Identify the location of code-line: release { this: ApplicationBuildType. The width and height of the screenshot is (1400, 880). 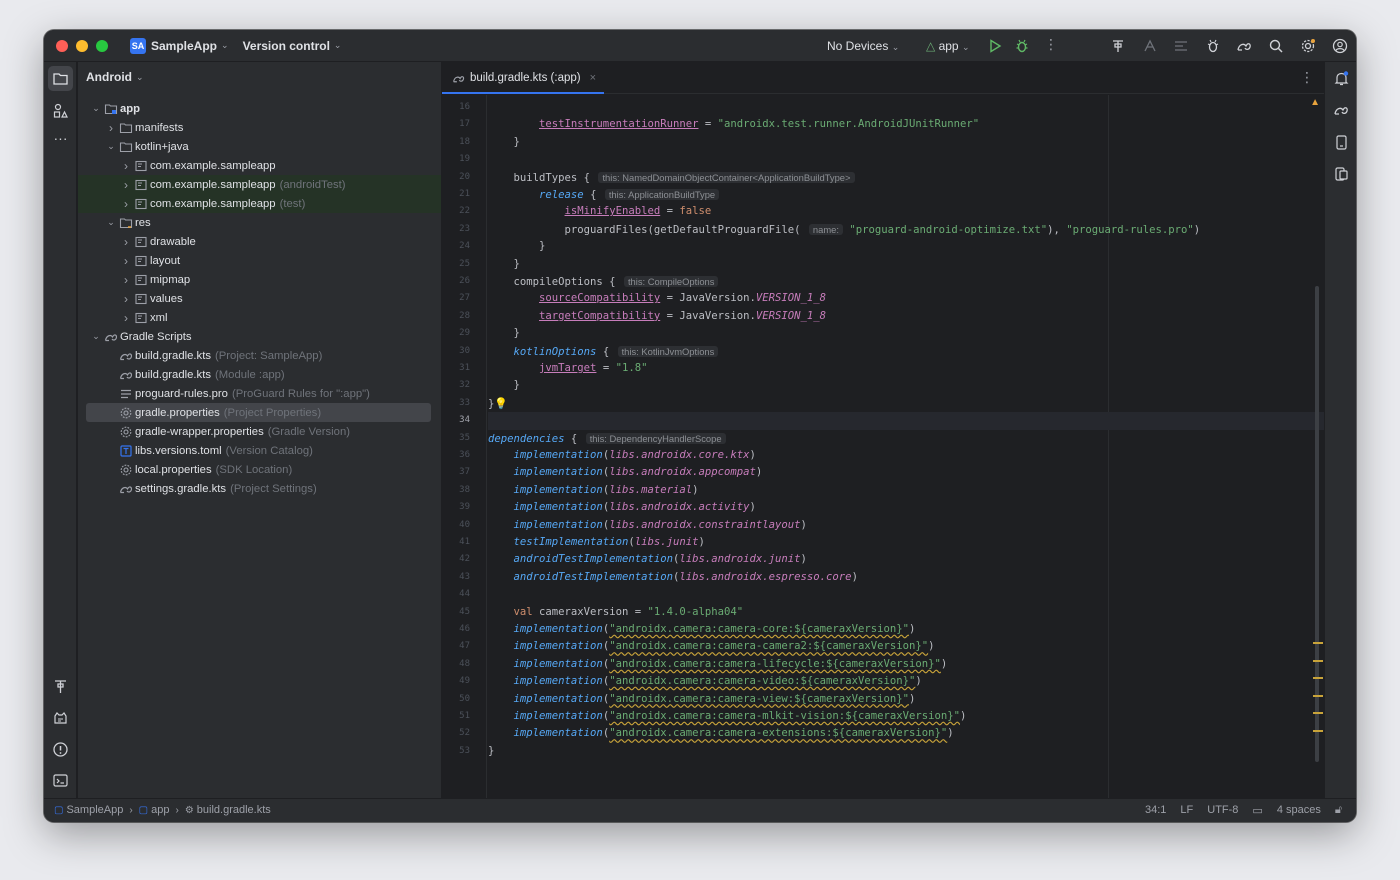
(906, 194).